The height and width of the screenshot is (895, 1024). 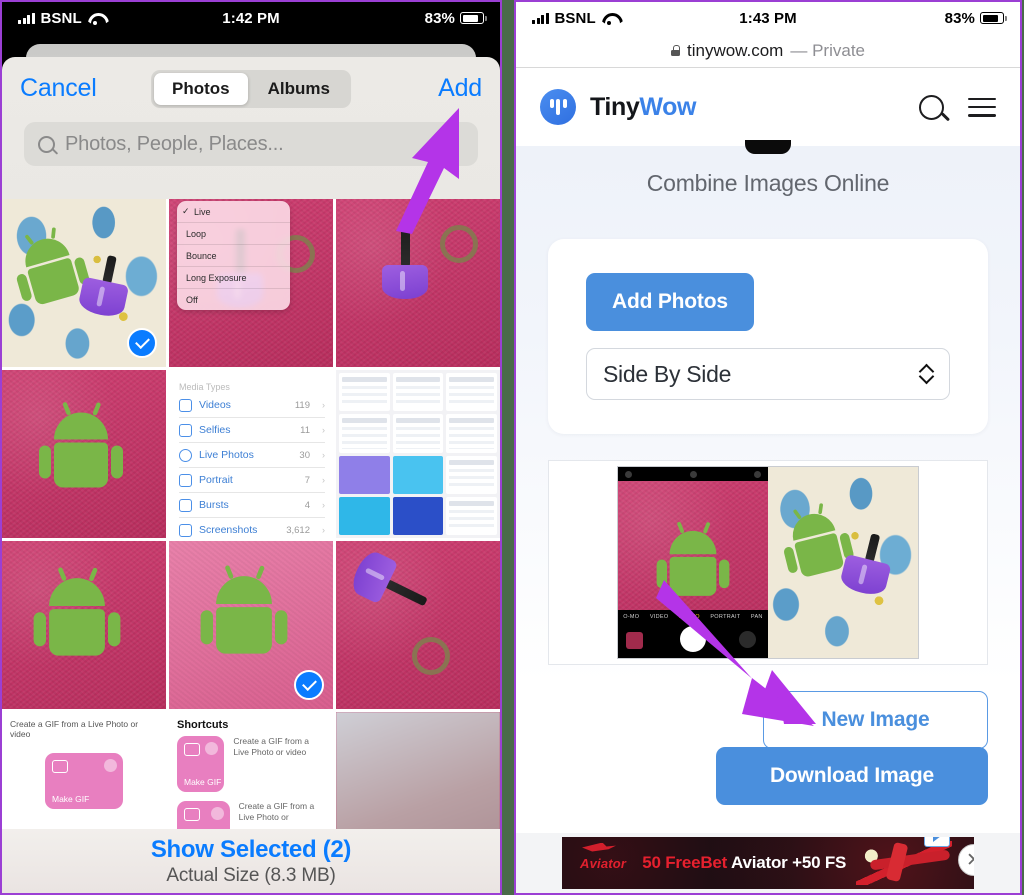 What do you see at coordinates (875, 720) in the screenshot?
I see `new-image-button: New Image` at bounding box center [875, 720].